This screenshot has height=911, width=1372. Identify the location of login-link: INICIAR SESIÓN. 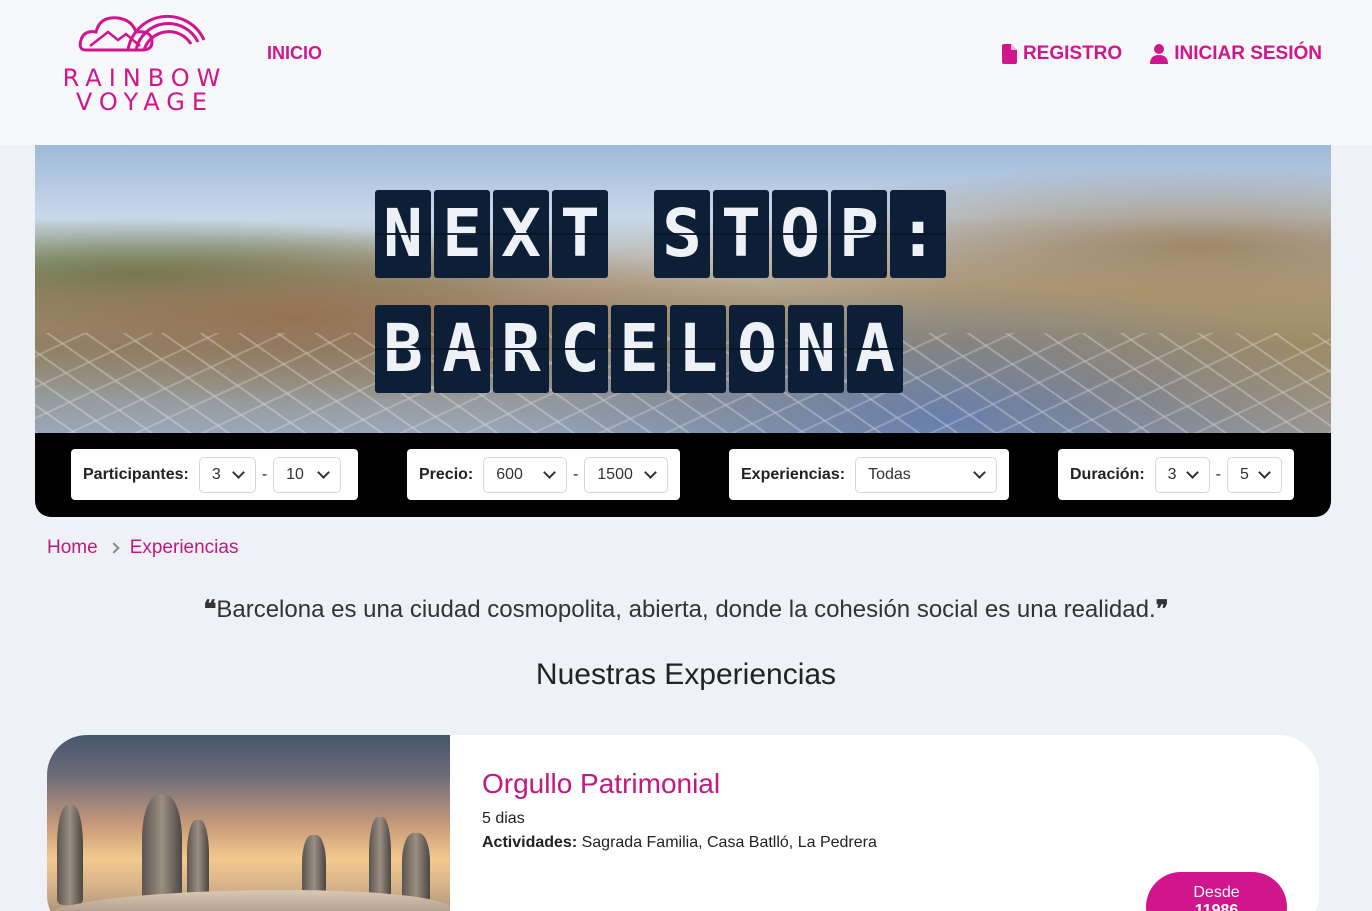
(1236, 54).